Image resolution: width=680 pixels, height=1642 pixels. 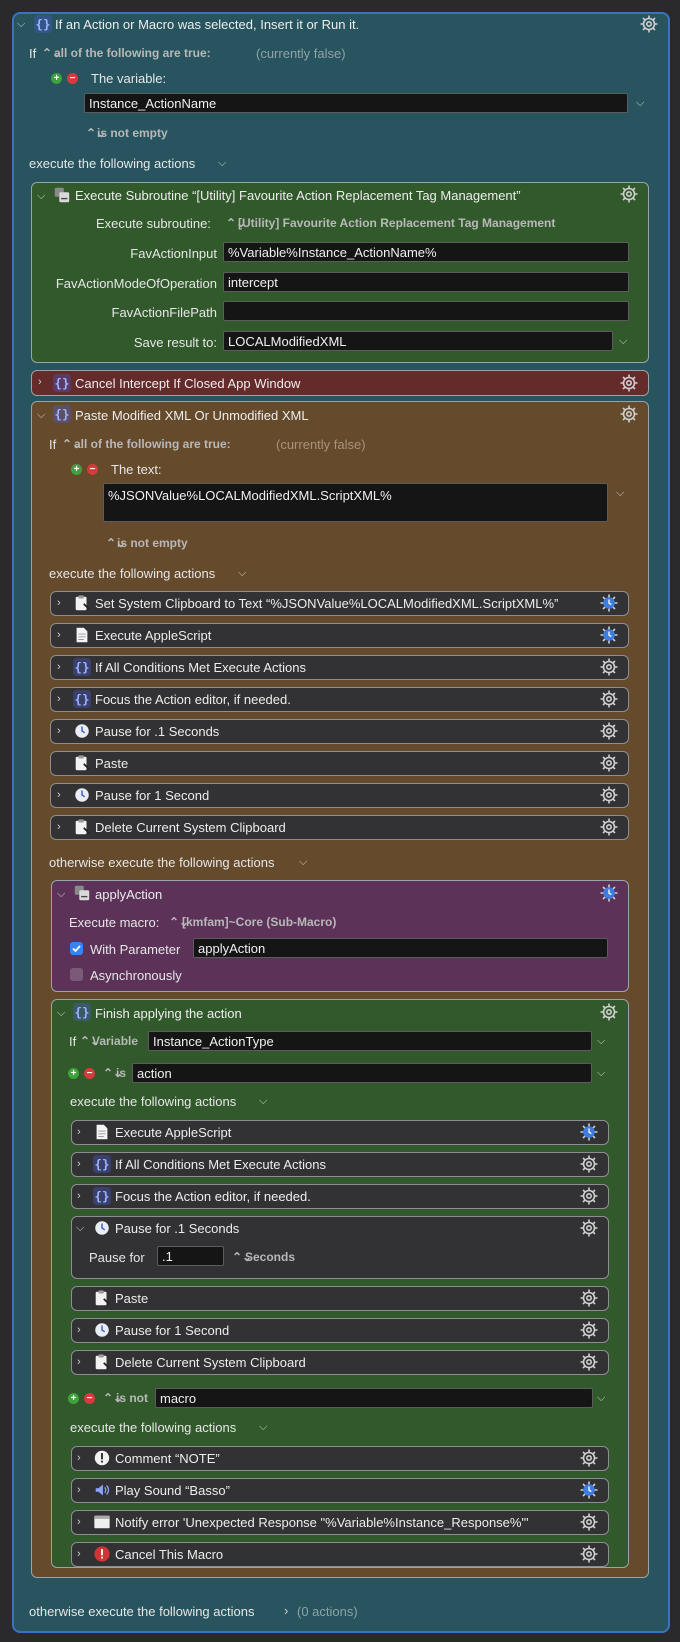 What do you see at coordinates (259, 922) in the screenshot?
I see `macro-select: [kmfam]~Core (Sub-Macro)` at bounding box center [259, 922].